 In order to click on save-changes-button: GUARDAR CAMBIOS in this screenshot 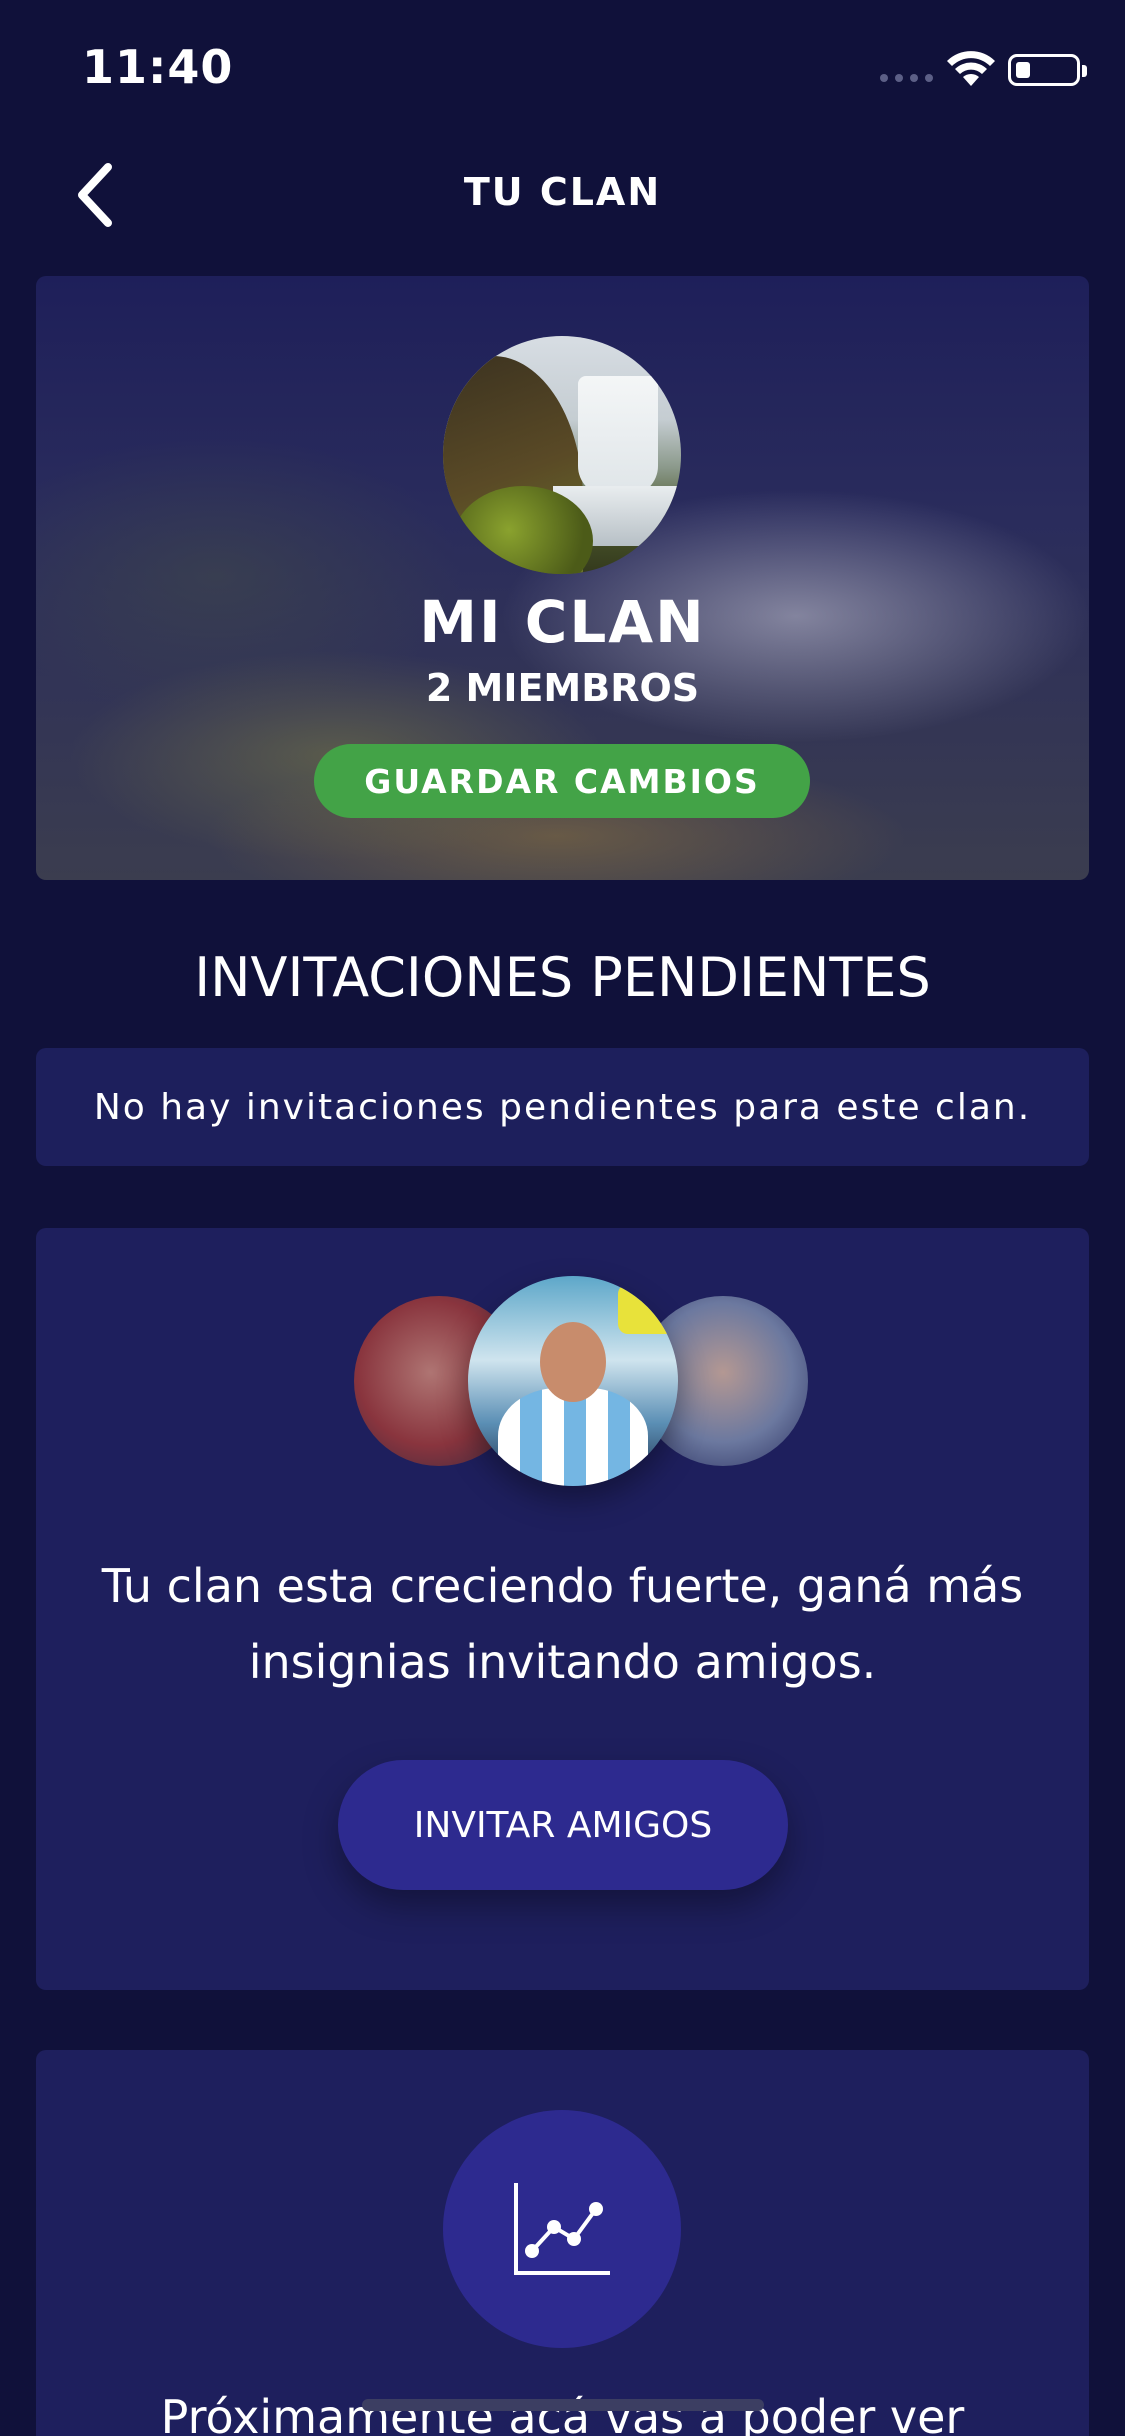, I will do `click(562, 781)`.